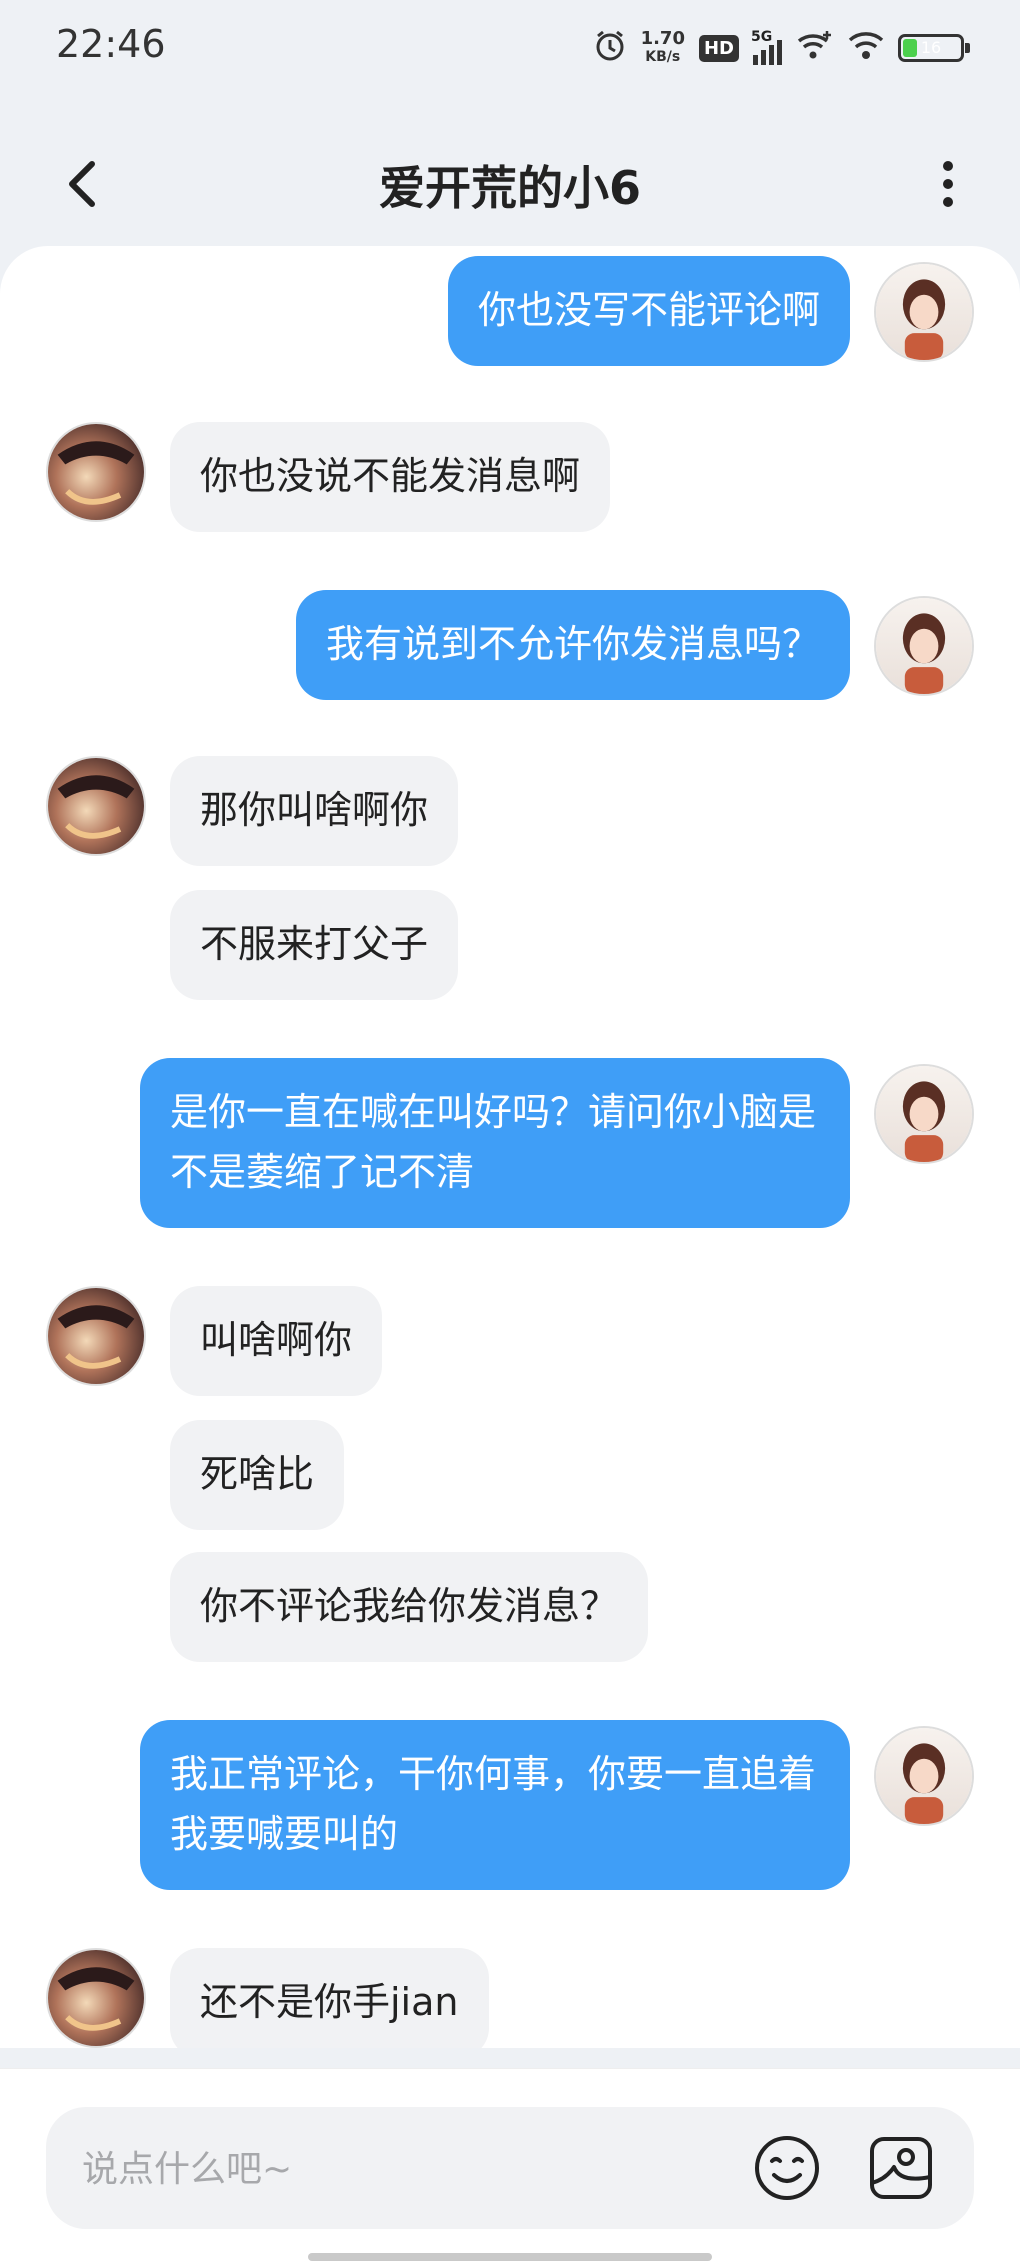 This screenshot has width=1020, height=2268. I want to click on net-speed-unit: KB/s, so click(663, 57).